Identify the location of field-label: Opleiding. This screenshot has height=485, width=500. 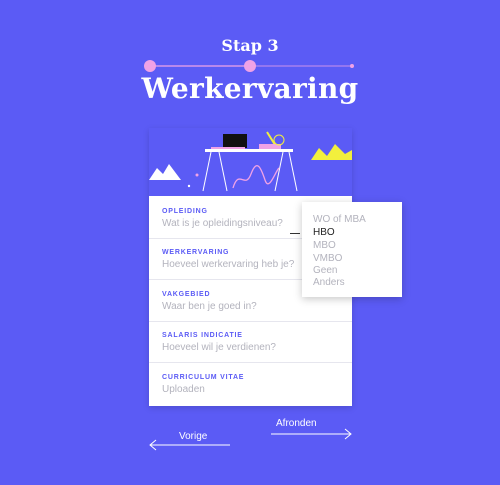
(185, 211).